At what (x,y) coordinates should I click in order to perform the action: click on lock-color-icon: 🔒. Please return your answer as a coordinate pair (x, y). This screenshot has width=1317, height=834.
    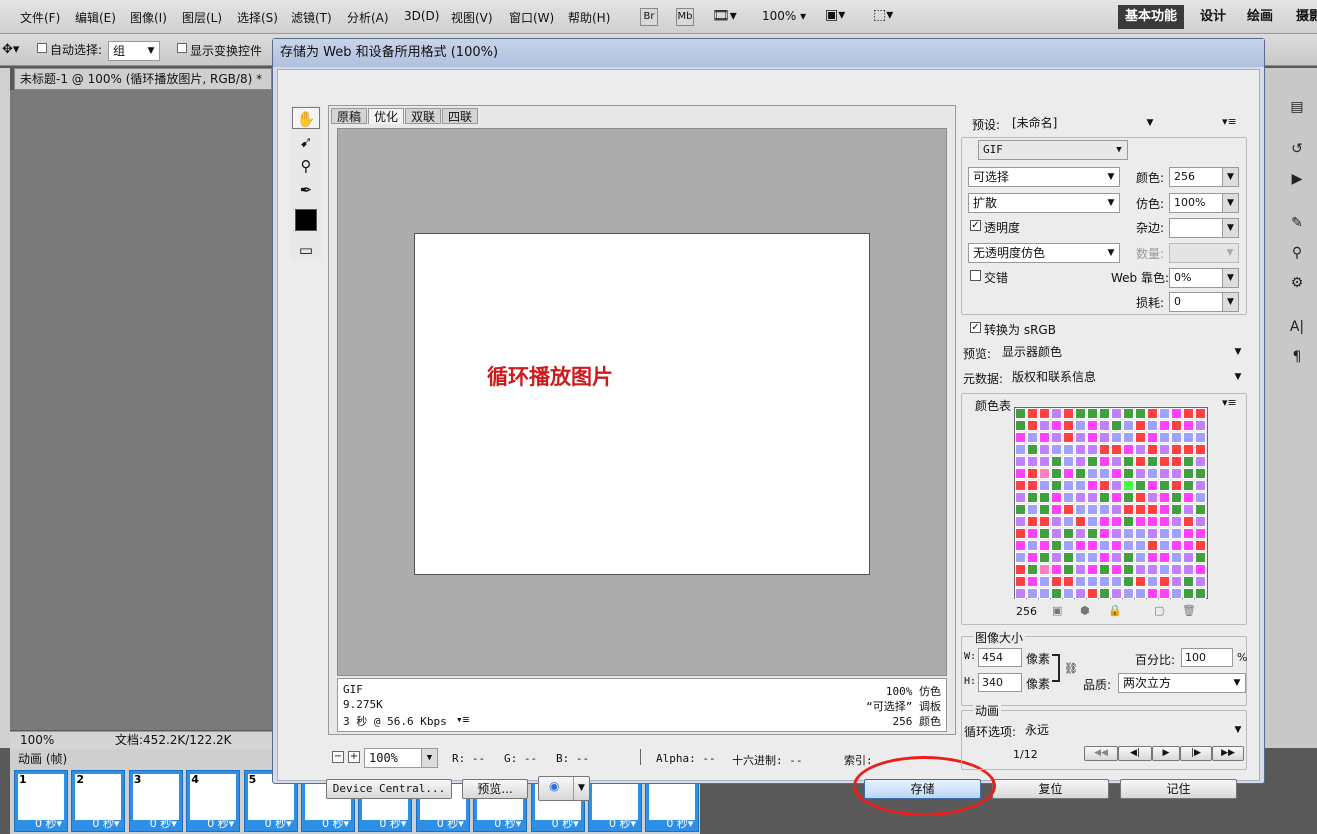
    Looking at the image, I should click on (1115, 610).